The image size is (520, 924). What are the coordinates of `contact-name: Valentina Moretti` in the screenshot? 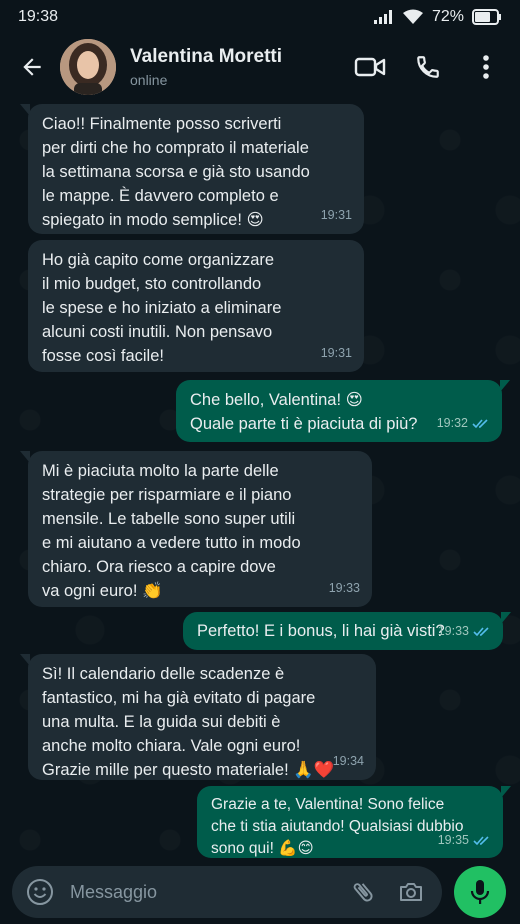 It's located at (206, 56).